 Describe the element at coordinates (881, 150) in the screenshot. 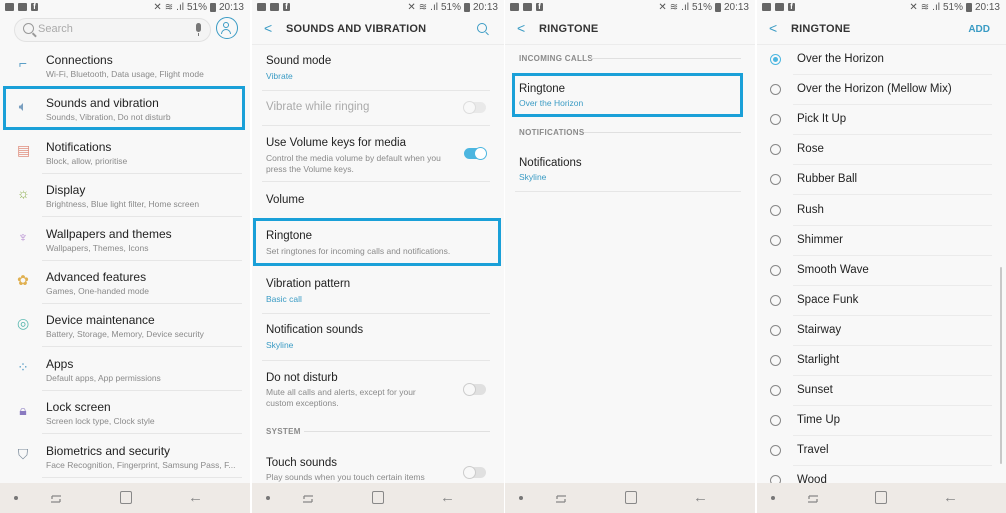

I see `ringtone-option: Rose` at that location.